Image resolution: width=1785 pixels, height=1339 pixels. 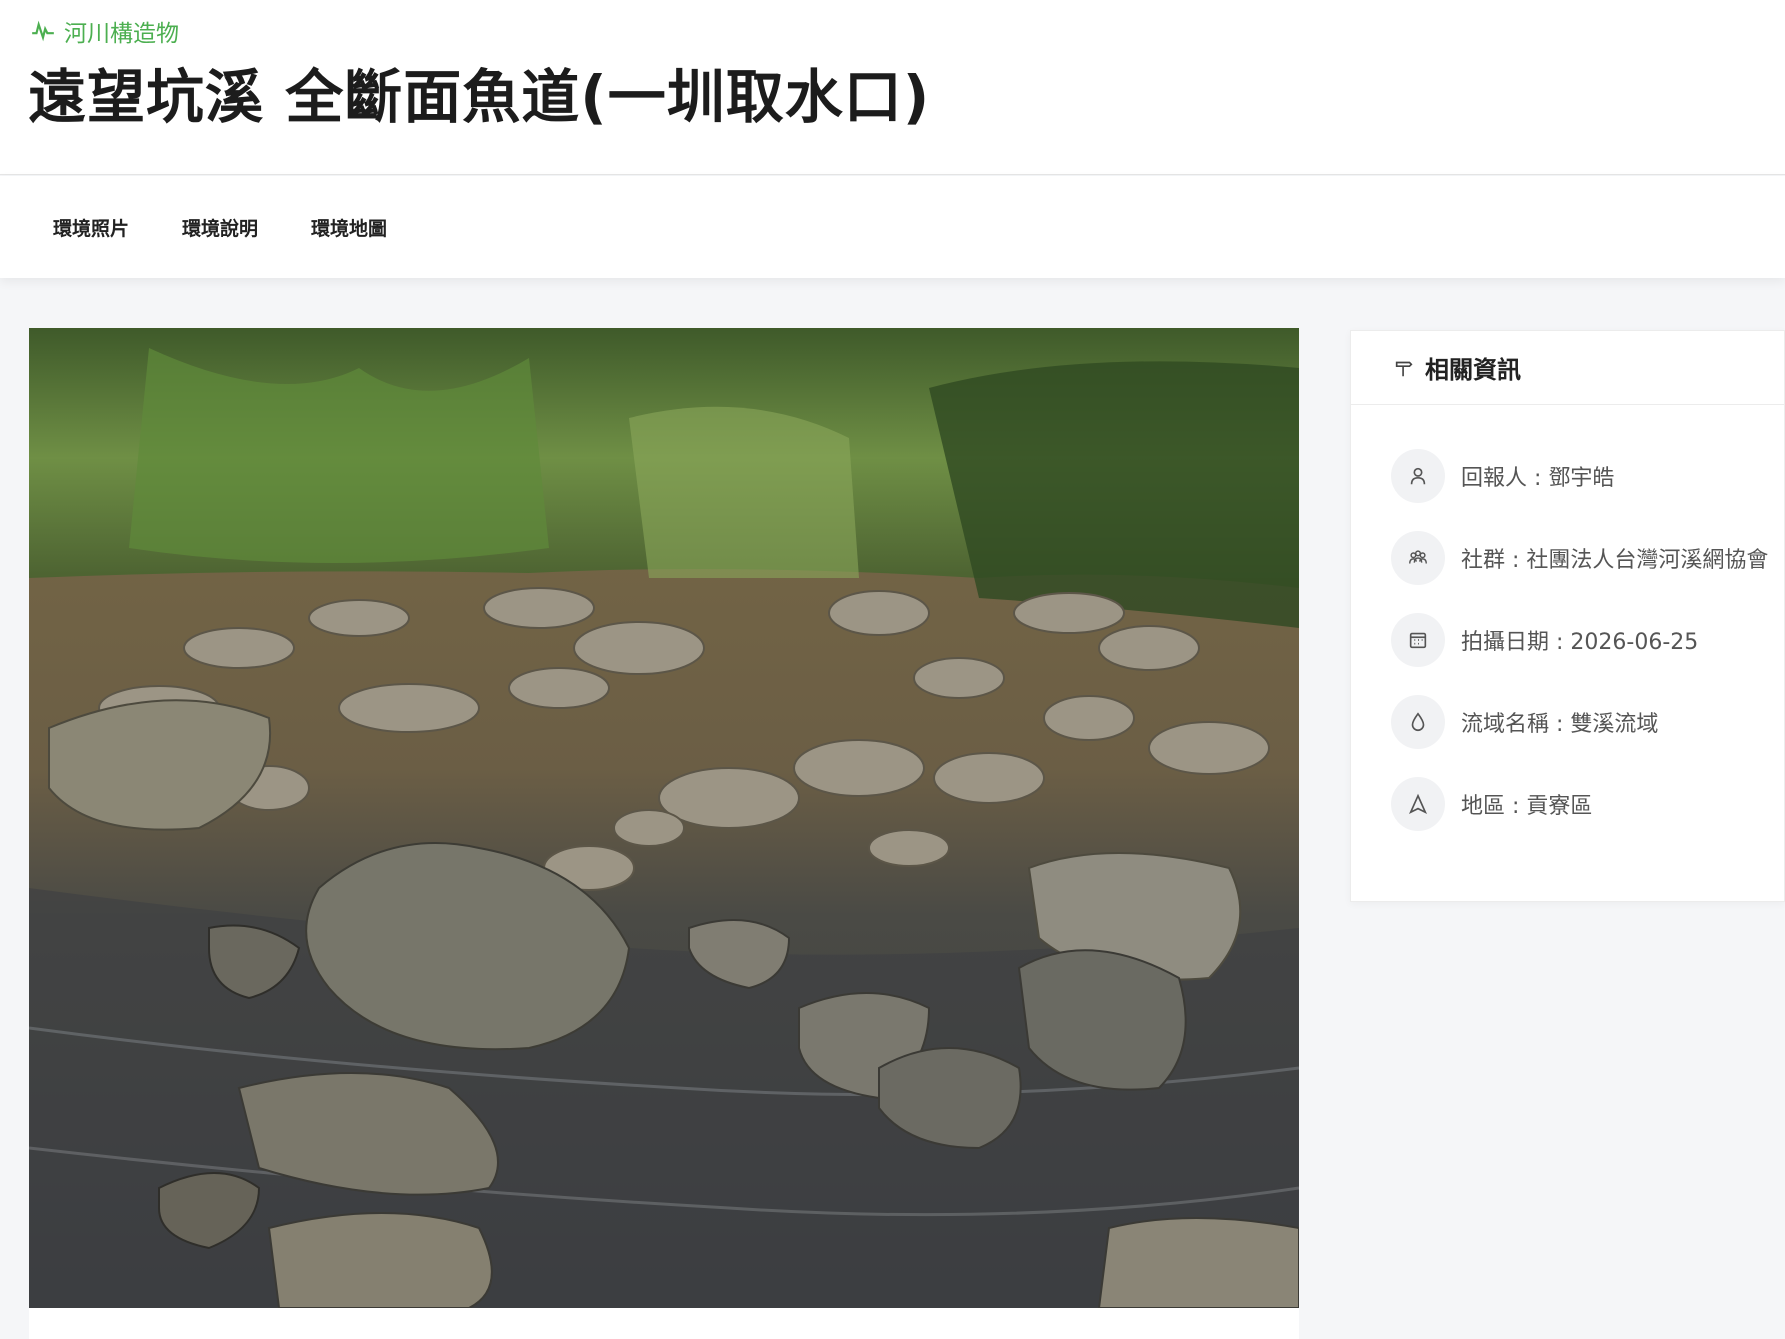 What do you see at coordinates (892, 227) in the screenshot?
I see `tab-bar: 環境照片 環境說明 環境地圖` at bounding box center [892, 227].